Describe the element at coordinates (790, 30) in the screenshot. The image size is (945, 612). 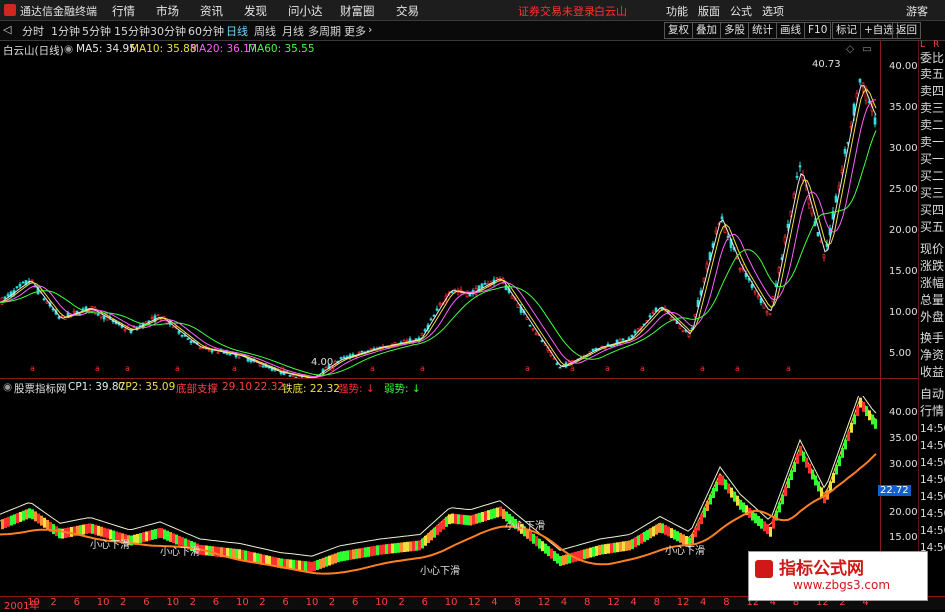
I see `huaxian-button: 画线` at that location.